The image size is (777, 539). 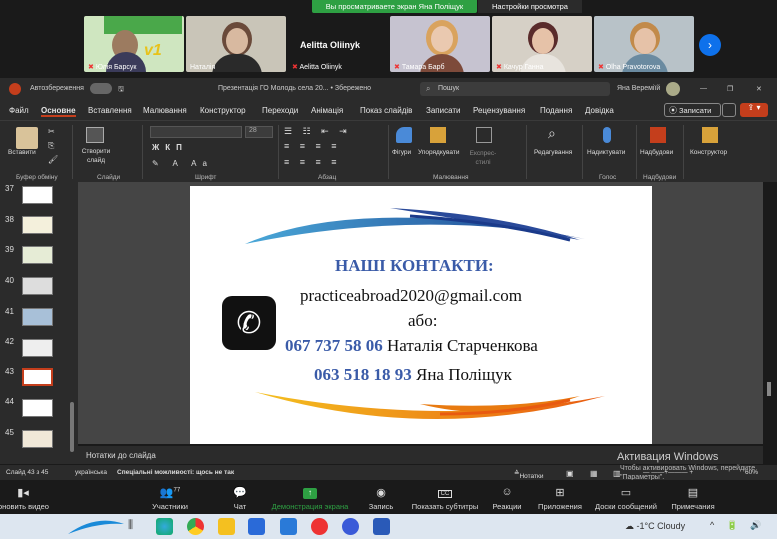 What do you see at coordinates (338, 44) in the screenshot?
I see `video-tile-3: Aelitta Oliinyk ✖ Aelitta Oliinyk` at bounding box center [338, 44].